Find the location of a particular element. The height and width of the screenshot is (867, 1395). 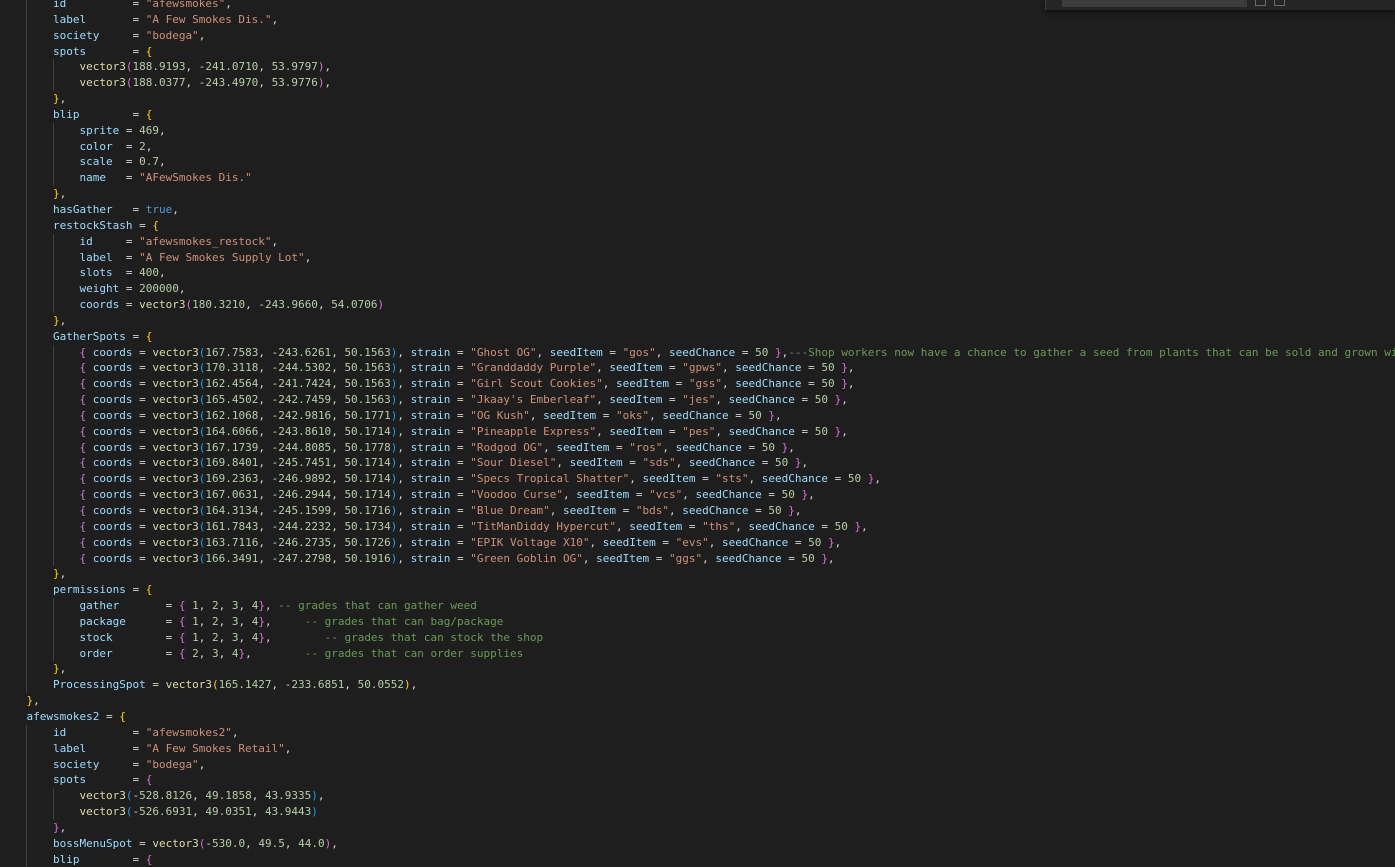

find-widget is located at coordinates (1220, 5).